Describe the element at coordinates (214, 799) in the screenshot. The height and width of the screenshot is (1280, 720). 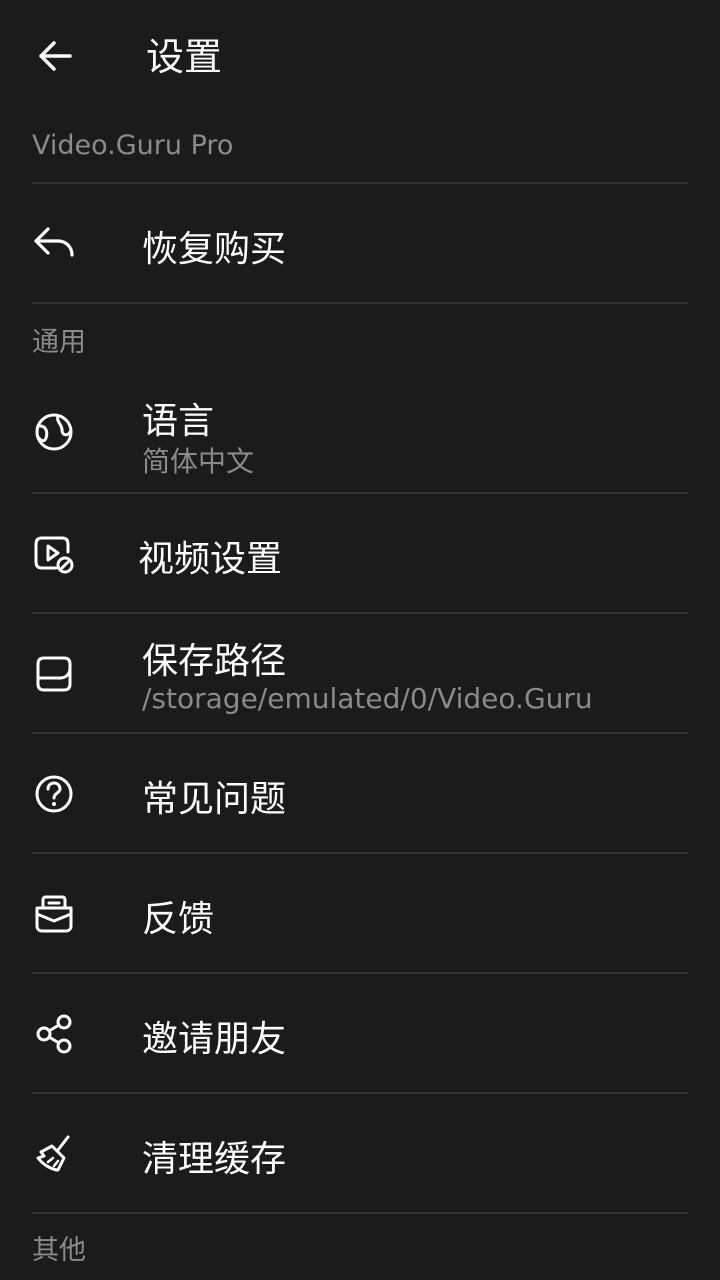
I see `faq-label: 常见问题` at that location.